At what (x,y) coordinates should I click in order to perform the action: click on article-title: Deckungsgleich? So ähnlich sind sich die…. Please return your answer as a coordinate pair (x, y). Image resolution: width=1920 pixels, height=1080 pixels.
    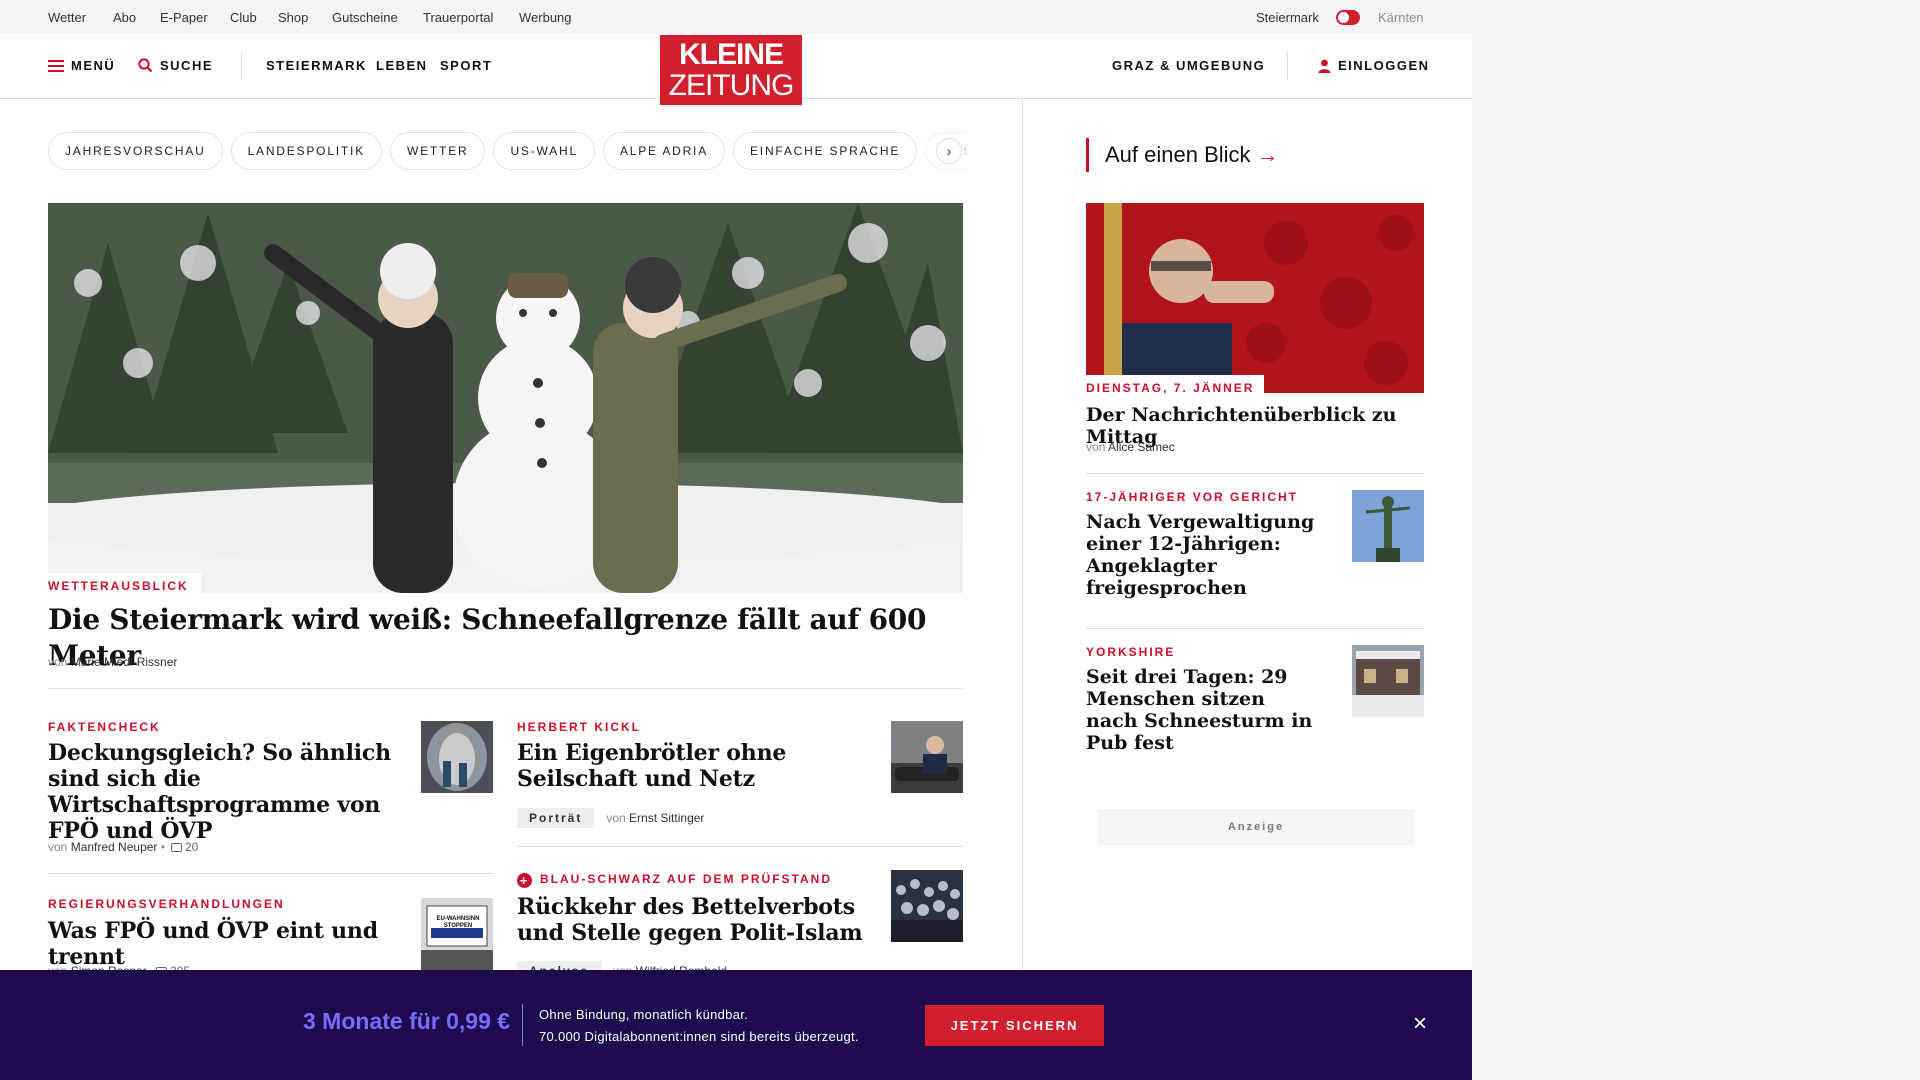
    Looking at the image, I should click on (228, 792).